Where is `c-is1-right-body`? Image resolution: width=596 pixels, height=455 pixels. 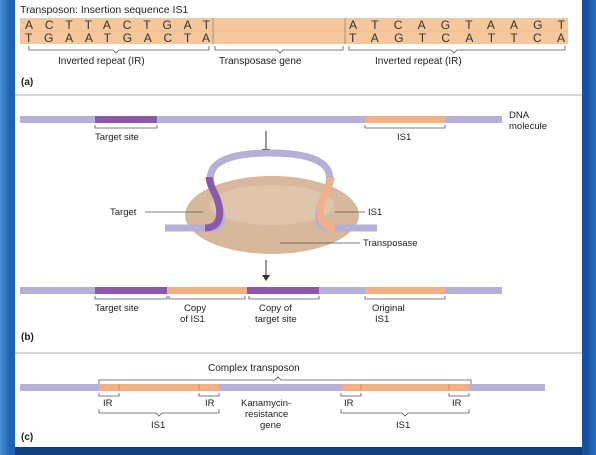
c-is1-right-body is located at coordinates (405, 387).